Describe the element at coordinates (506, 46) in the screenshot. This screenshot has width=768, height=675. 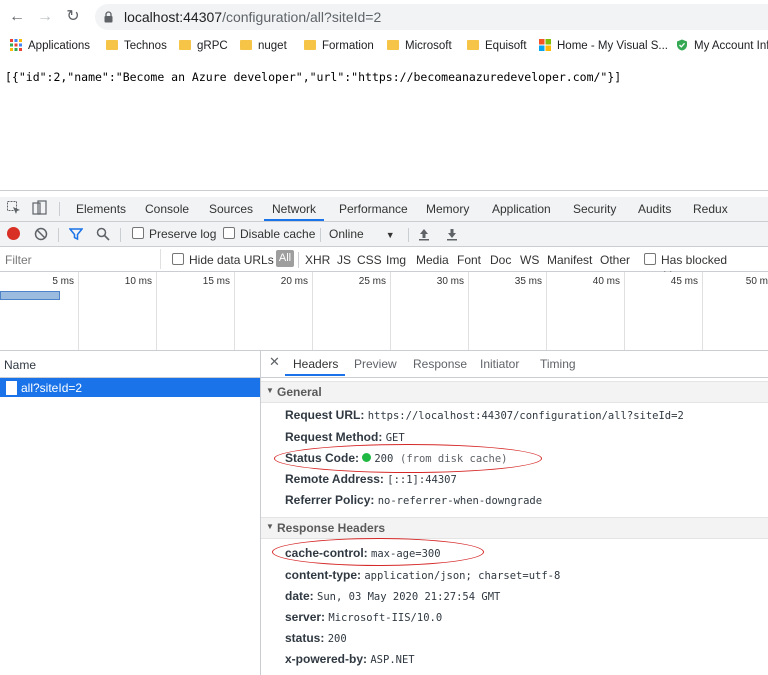
I see `bookmark-label: Equisoft` at that location.